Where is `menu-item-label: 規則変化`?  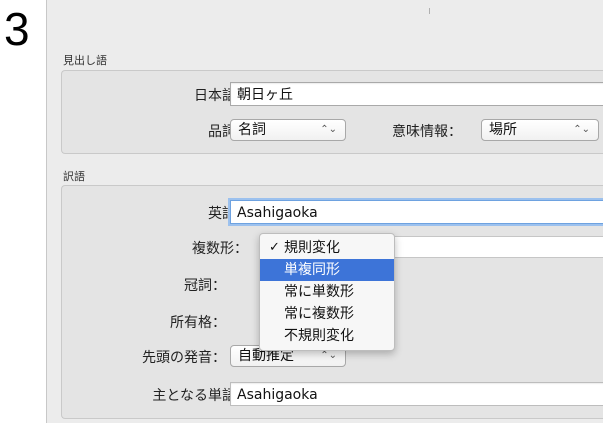 menu-item-label: 規則変化 is located at coordinates (312, 248).